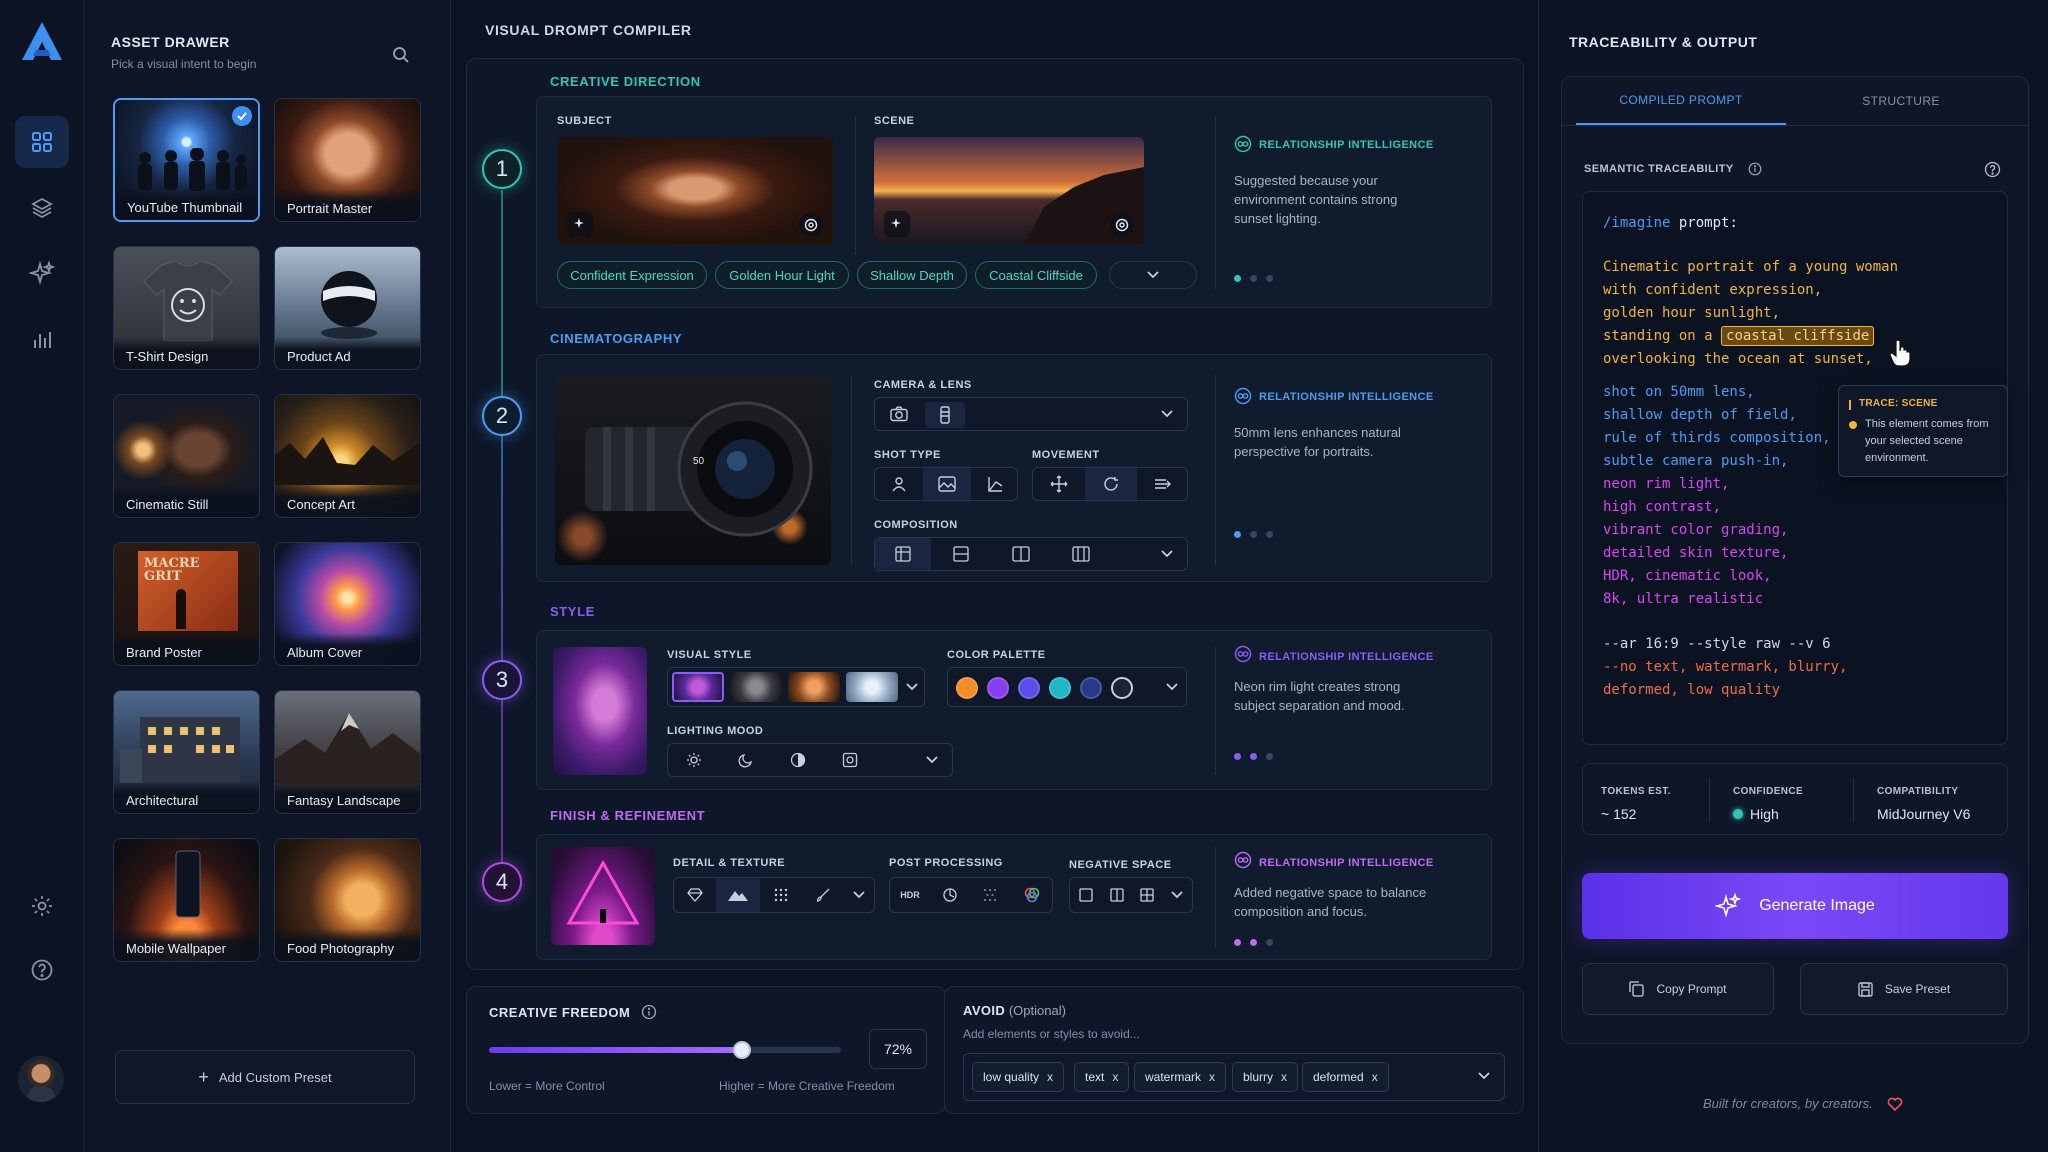 The width and height of the screenshot is (2048, 1152). Describe the element at coordinates (872, 687) in the screenshot. I see `style-swatch-pastel` at that location.